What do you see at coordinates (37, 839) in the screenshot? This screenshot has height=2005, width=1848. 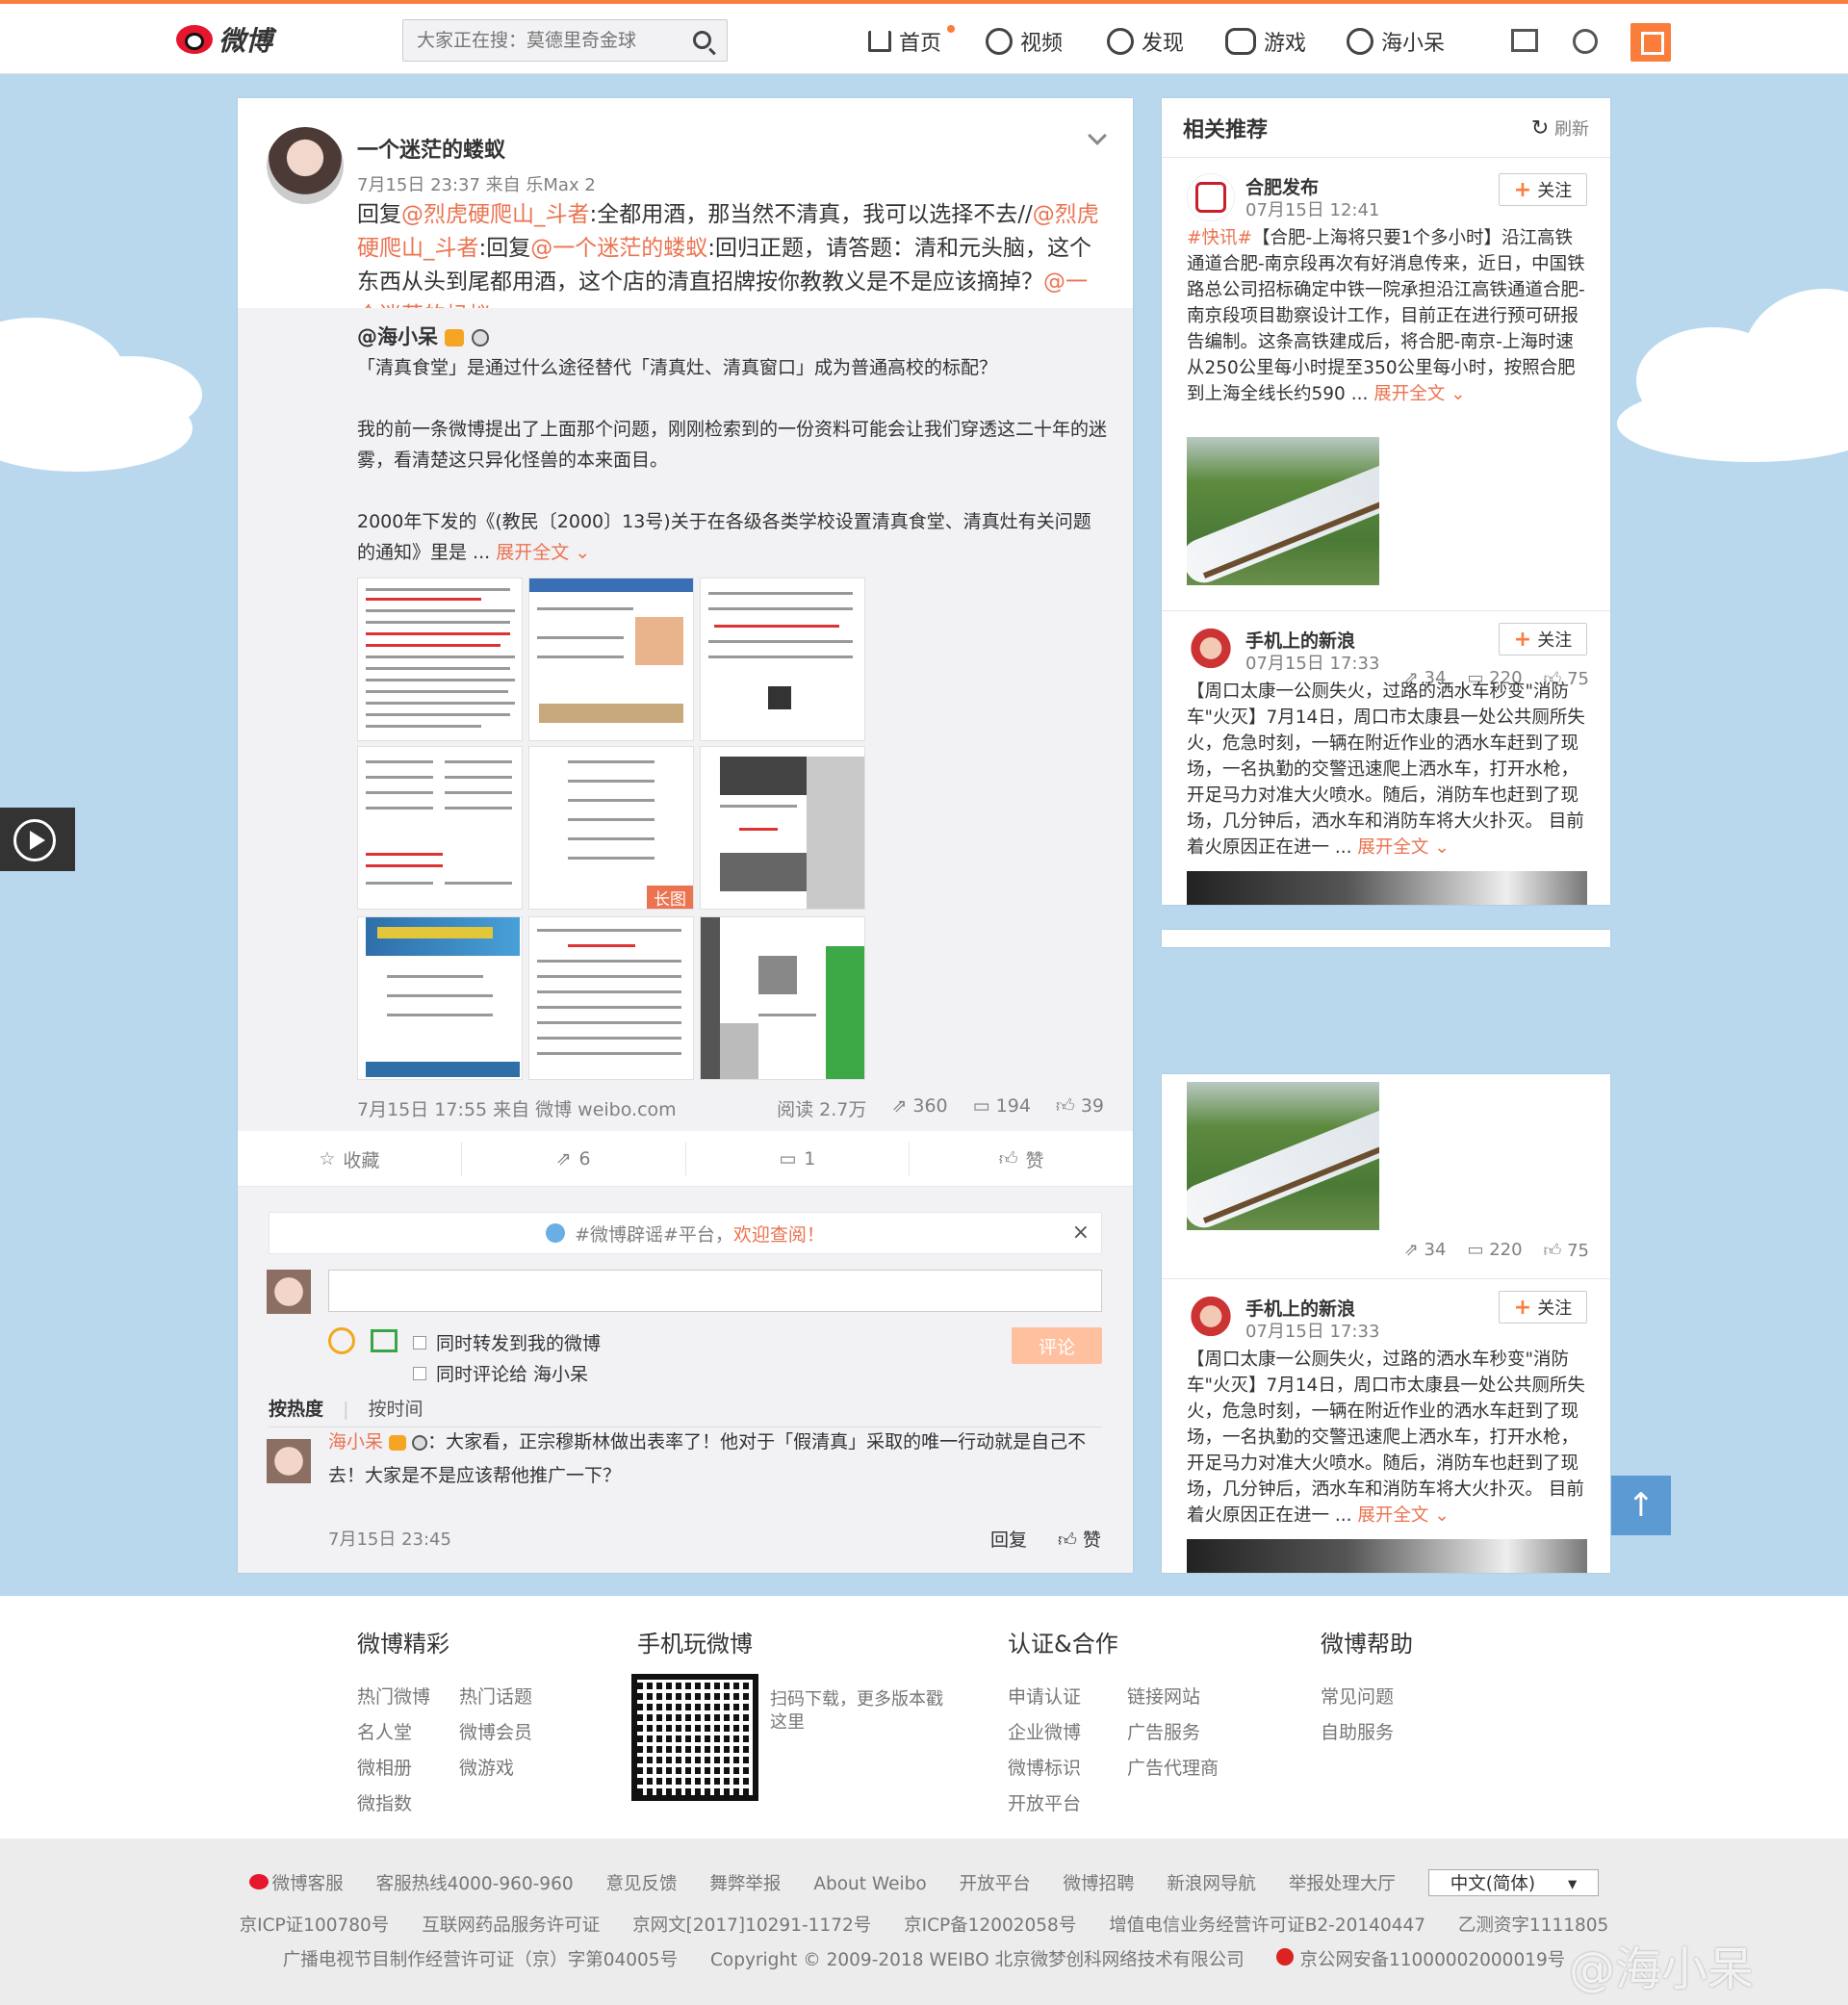 I see `side-video-player` at bounding box center [37, 839].